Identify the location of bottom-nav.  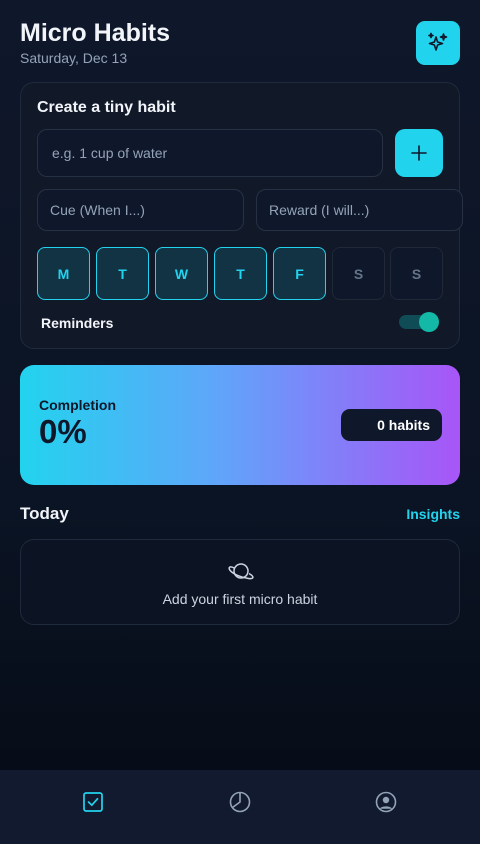
(240, 807).